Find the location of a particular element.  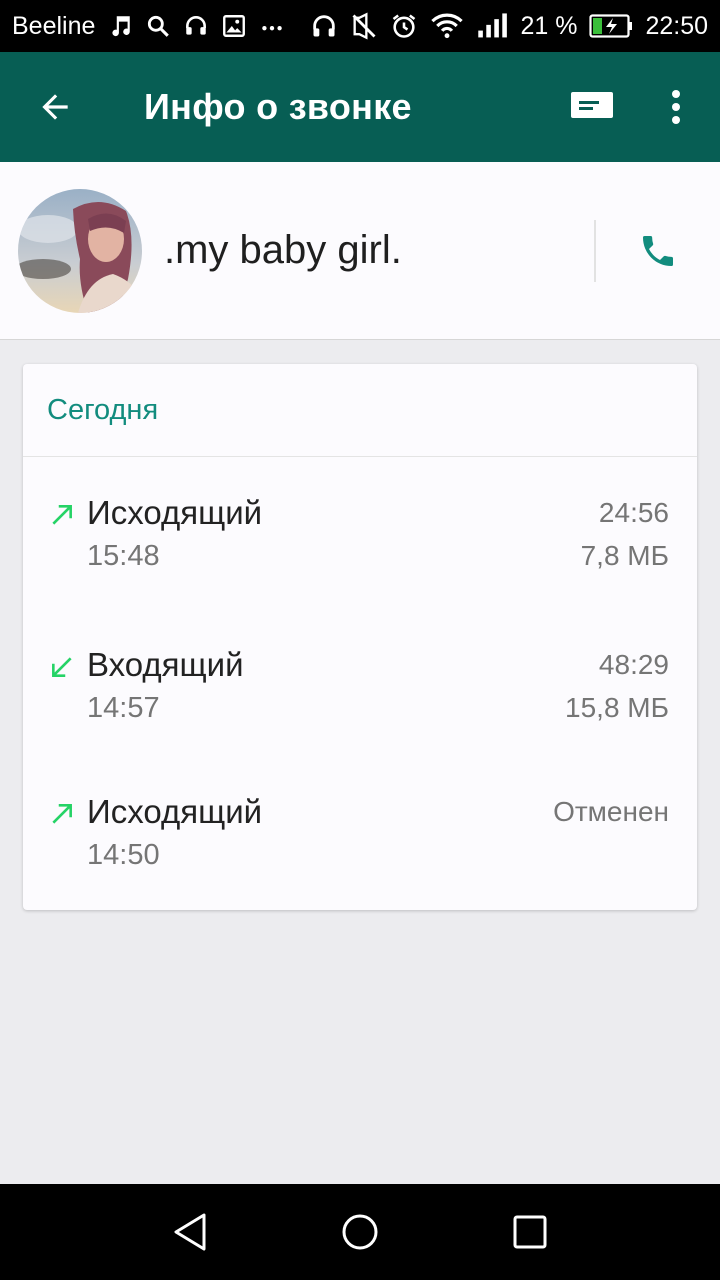

call-data-size: 15,8 МБ is located at coordinates (617, 707).